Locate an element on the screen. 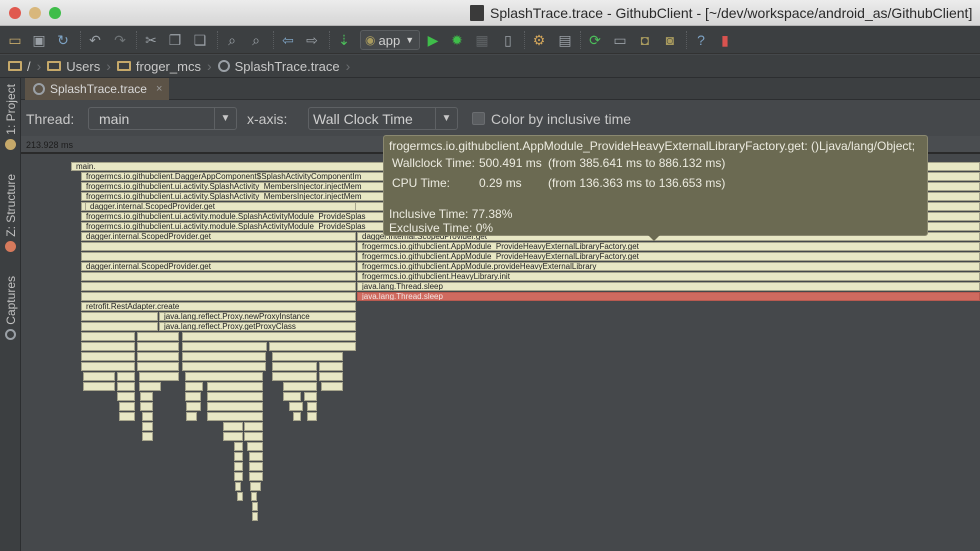  sidebar-tab-project: 1: Project is located at coordinates (10, 117).